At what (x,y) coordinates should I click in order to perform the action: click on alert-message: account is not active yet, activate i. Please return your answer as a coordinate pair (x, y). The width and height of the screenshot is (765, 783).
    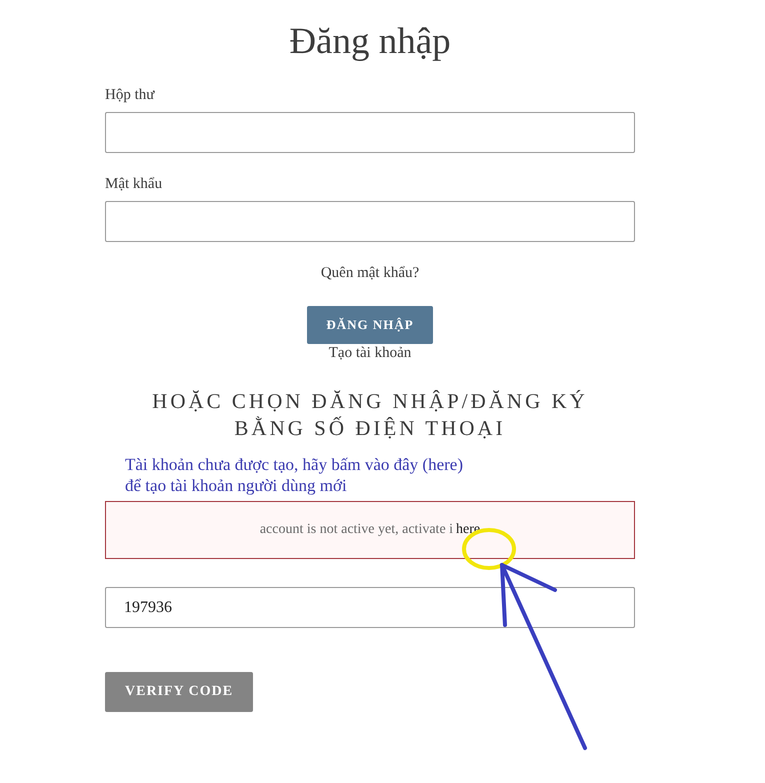
    Looking at the image, I should click on (357, 530).